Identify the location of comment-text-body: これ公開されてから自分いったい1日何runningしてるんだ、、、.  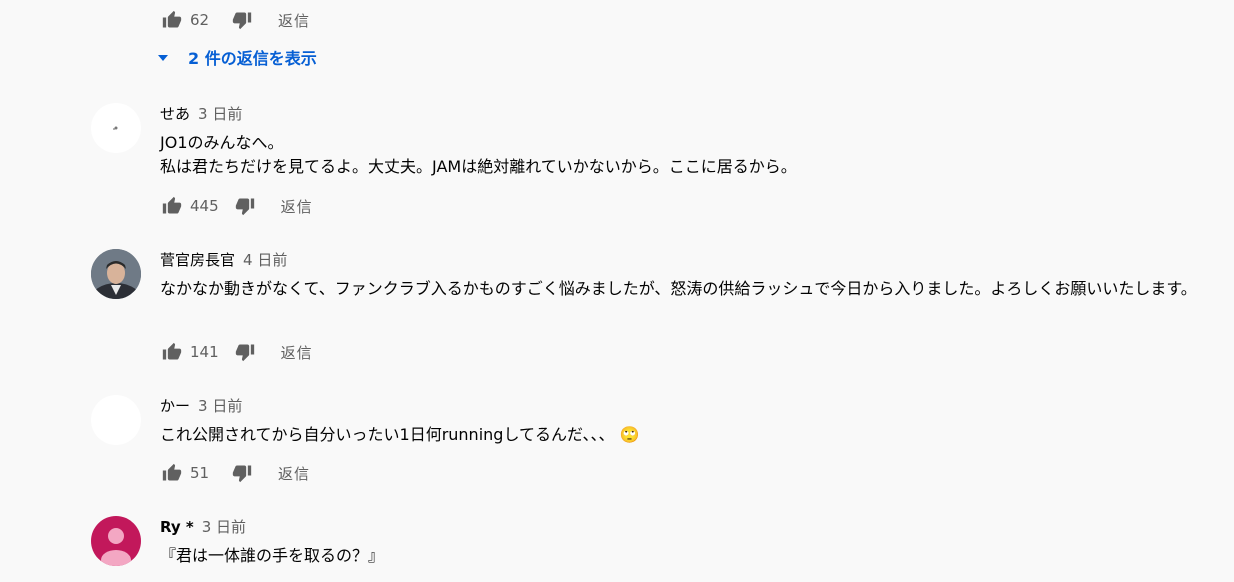
(387, 434).